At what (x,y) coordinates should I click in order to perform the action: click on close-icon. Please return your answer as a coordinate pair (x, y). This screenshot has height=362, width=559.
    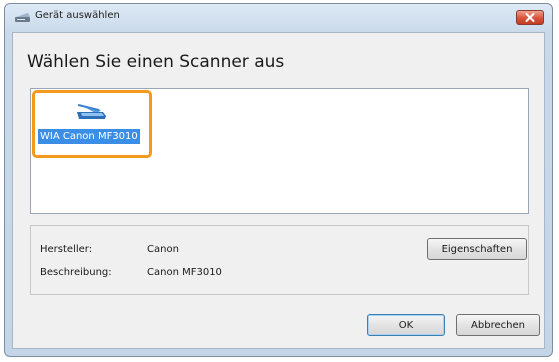
    Looking at the image, I should click on (530, 17).